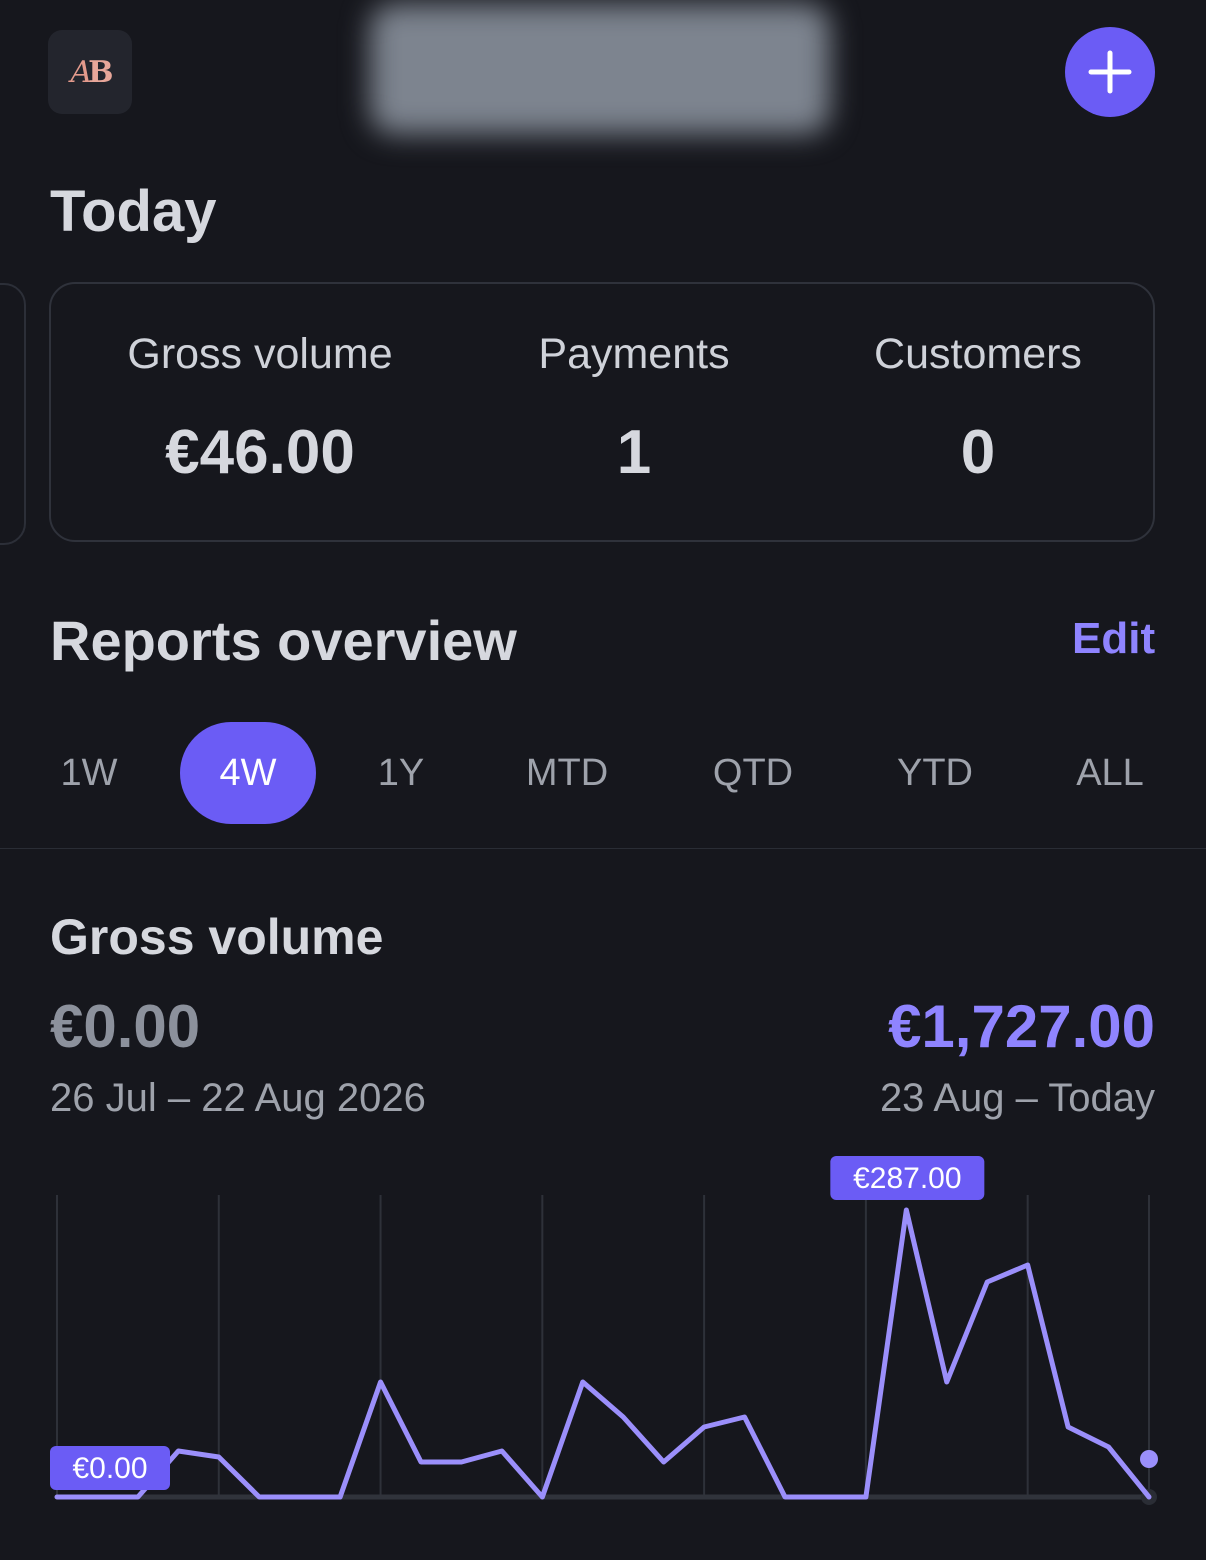 The image size is (1206, 1560). I want to click on stat-label: Customers, so click(978, 354).